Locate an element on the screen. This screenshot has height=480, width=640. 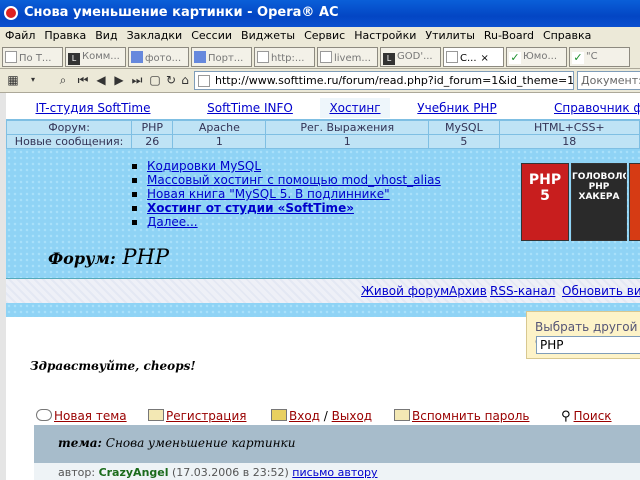
registration-icon is located at coordinates (156, 415).